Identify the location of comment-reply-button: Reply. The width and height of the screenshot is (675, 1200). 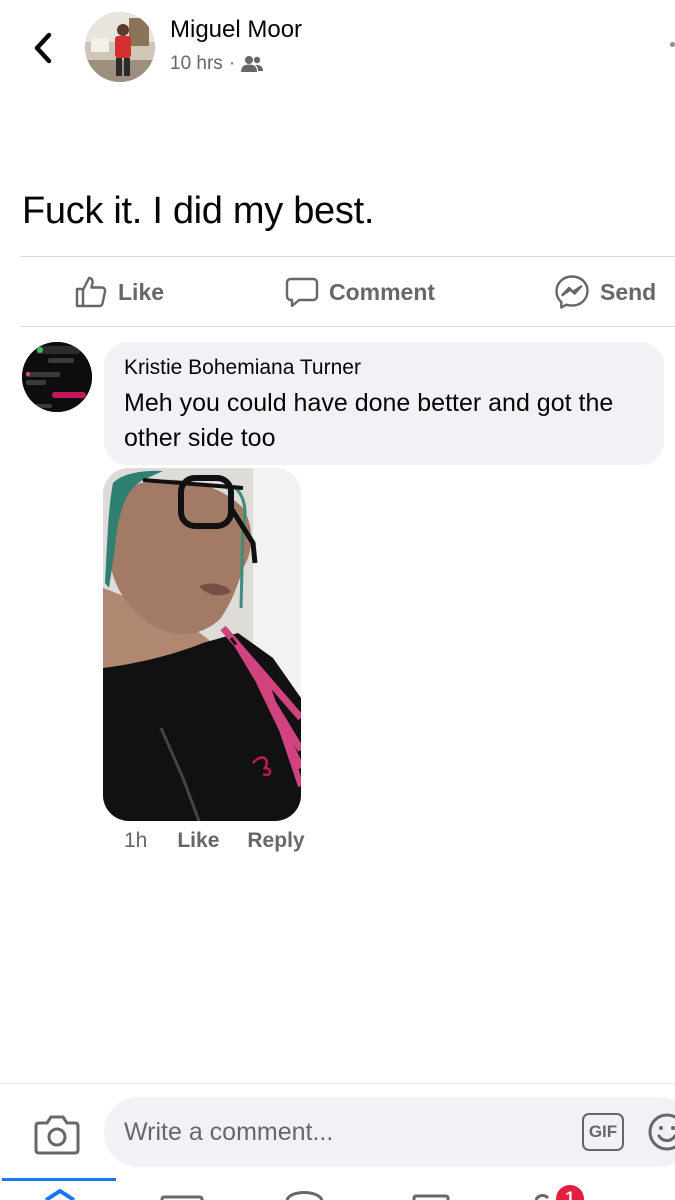
(275, 841).